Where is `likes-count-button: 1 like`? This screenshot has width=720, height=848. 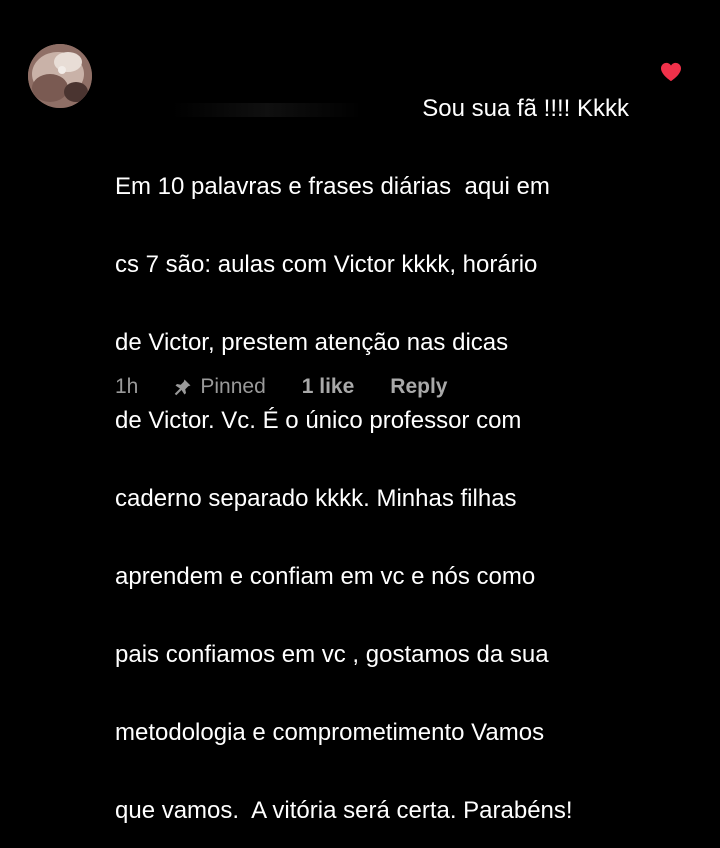 likes-count-button: 1 like is located at coordinates (328, 387).